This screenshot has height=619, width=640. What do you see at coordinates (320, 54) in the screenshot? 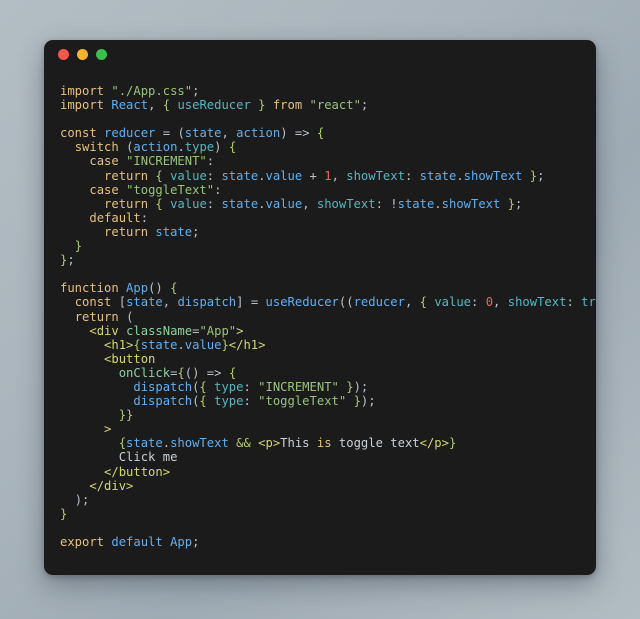
I see `window-title-bar` at bounding box center [320, 54].